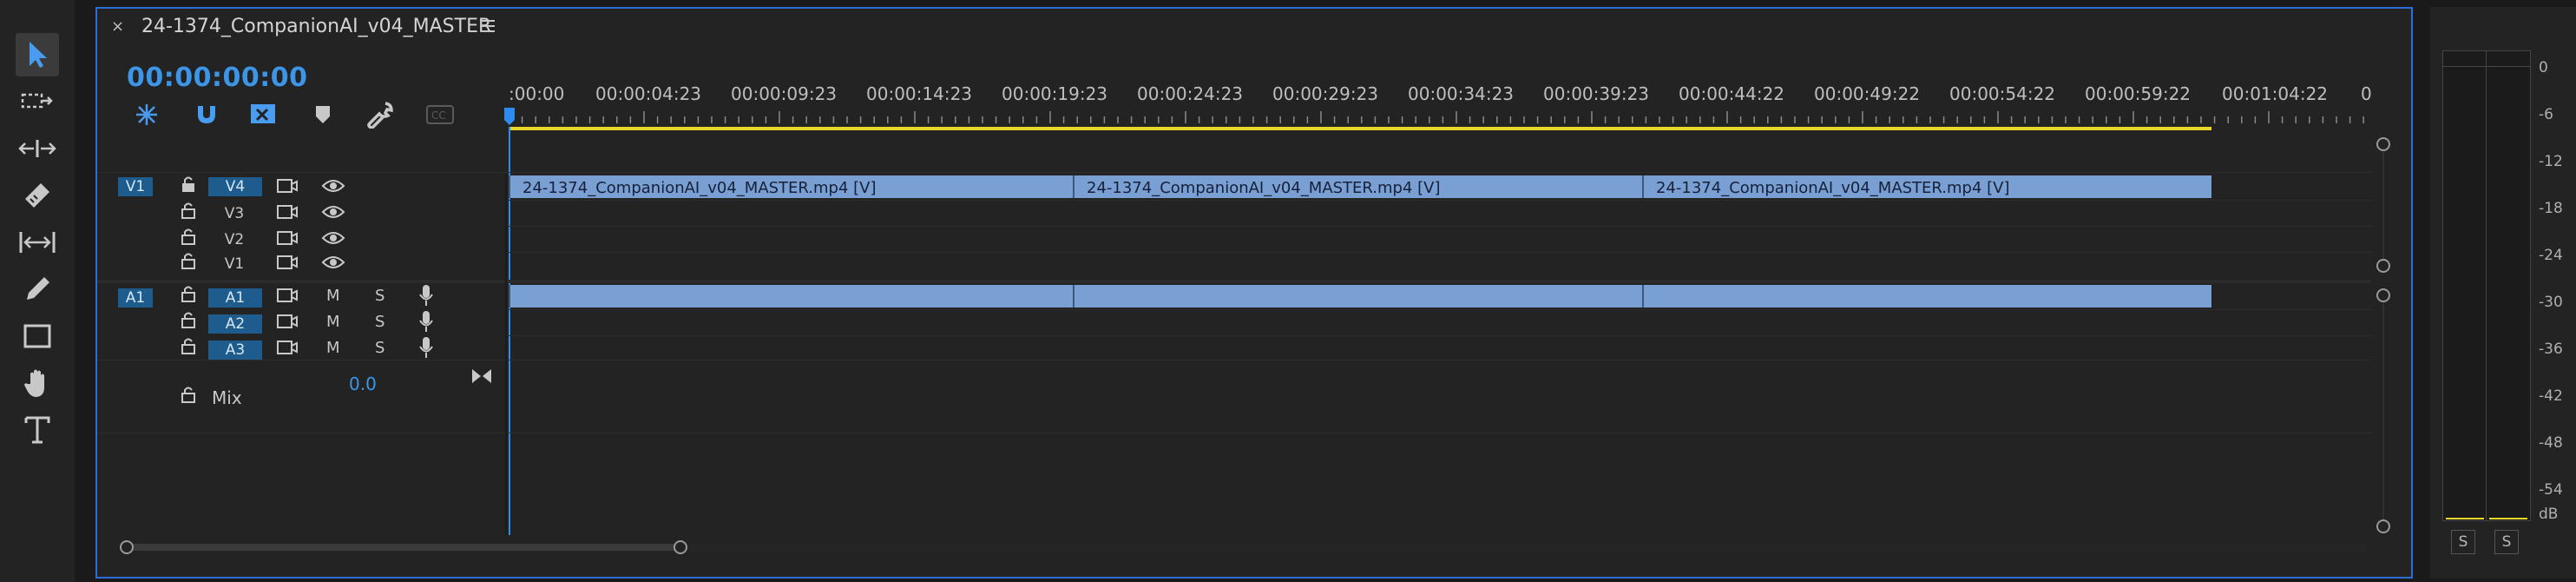 Image resolution: width=2576 pixels, height=582 pixels. Describe the element at coordinates (217, 78) in the screenshot. I see `playhead-timecode: 00:00:00:00` at that location.